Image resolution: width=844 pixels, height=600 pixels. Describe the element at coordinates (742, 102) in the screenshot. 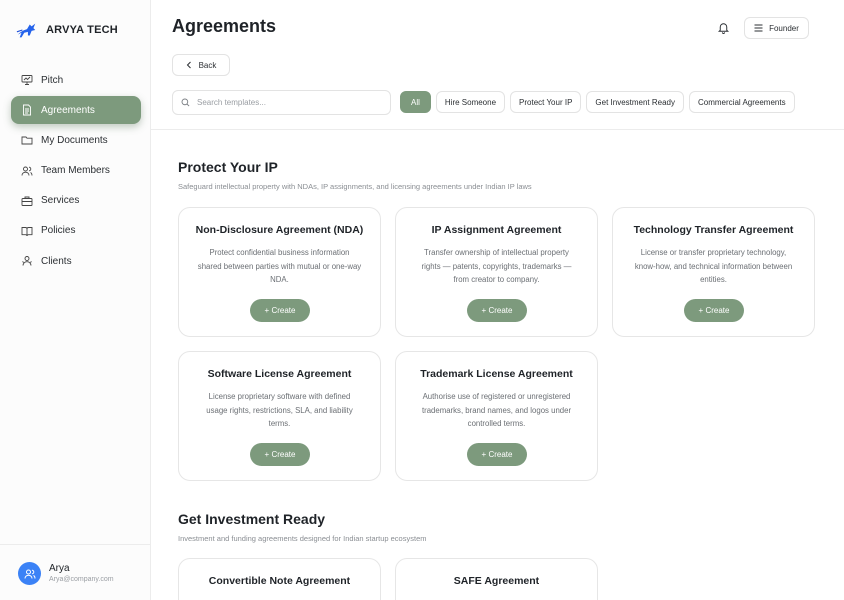

I see `filter-chip-commercial-agreements: Commercial Agreements` at that location.